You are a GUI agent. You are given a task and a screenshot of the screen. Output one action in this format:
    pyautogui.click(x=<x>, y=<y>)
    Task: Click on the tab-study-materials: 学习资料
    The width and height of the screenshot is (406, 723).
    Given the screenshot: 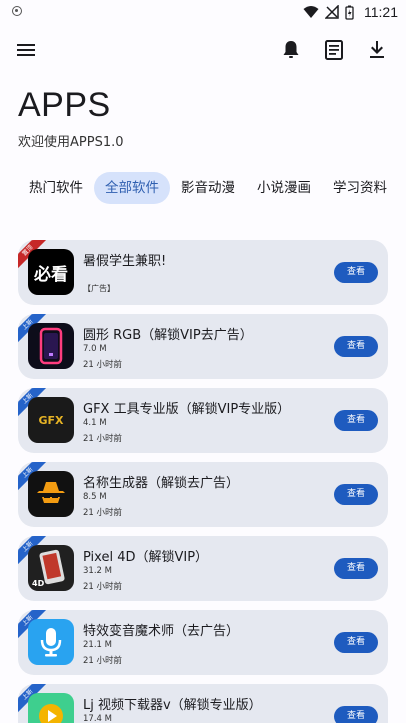 What is the action you would take?
    pyautogui.click(x=360, y=188)
    